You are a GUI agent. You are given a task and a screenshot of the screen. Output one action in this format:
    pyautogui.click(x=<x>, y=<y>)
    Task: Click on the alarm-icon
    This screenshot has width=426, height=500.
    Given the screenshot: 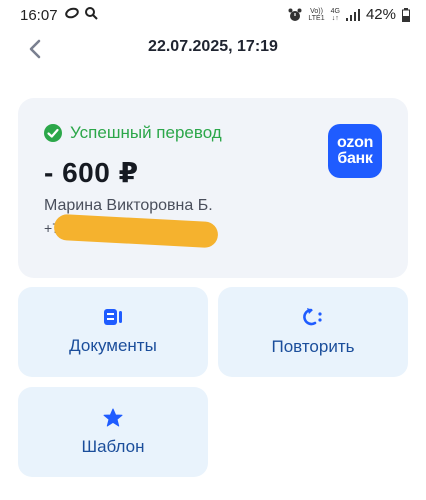 What is the action you would take?
    pyautogui.click(x=295, y=14)
    